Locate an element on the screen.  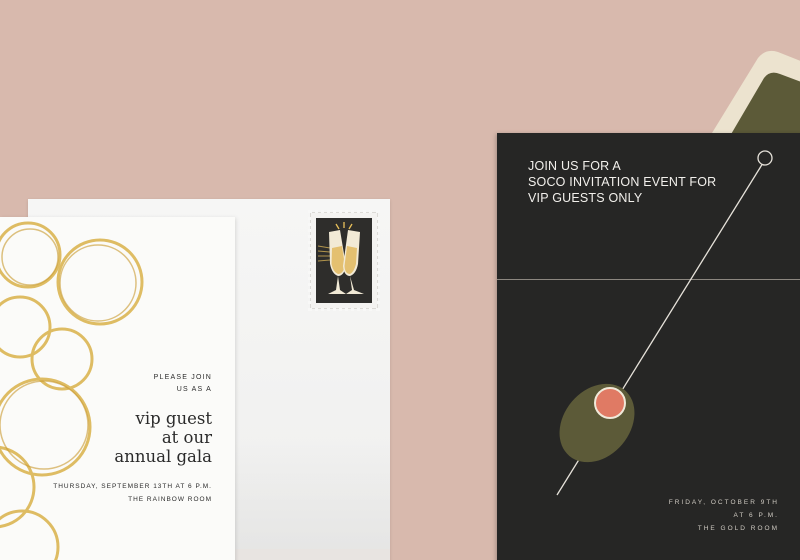
please-join-text: PLEASE JOIN is located at coordinates (182, 377).